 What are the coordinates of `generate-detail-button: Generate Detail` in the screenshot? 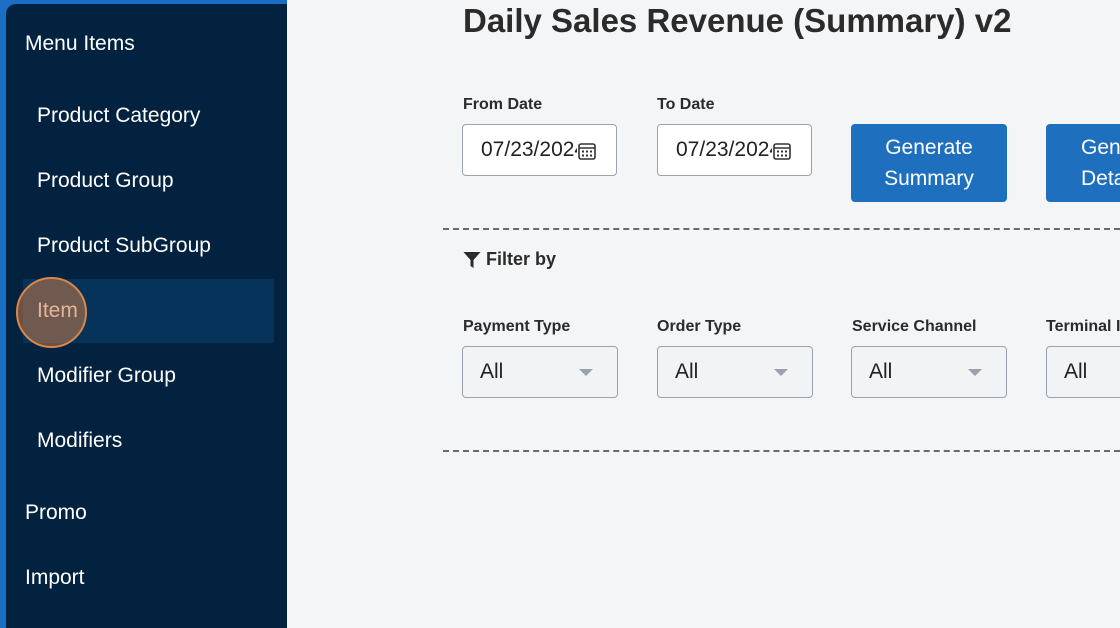 It's located at (1083, 163).